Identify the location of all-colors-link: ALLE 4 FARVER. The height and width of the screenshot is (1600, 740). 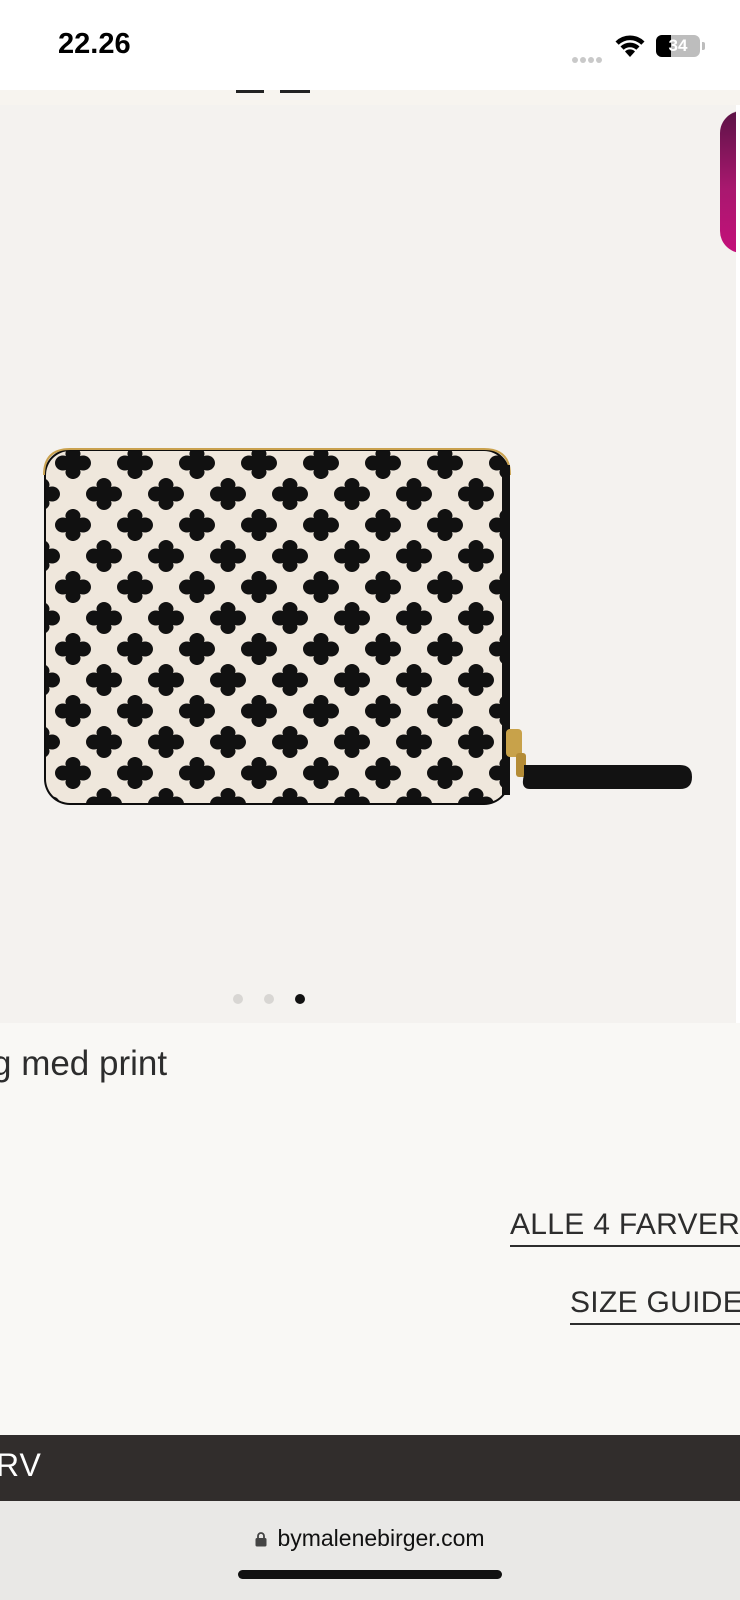
(625, 1227).